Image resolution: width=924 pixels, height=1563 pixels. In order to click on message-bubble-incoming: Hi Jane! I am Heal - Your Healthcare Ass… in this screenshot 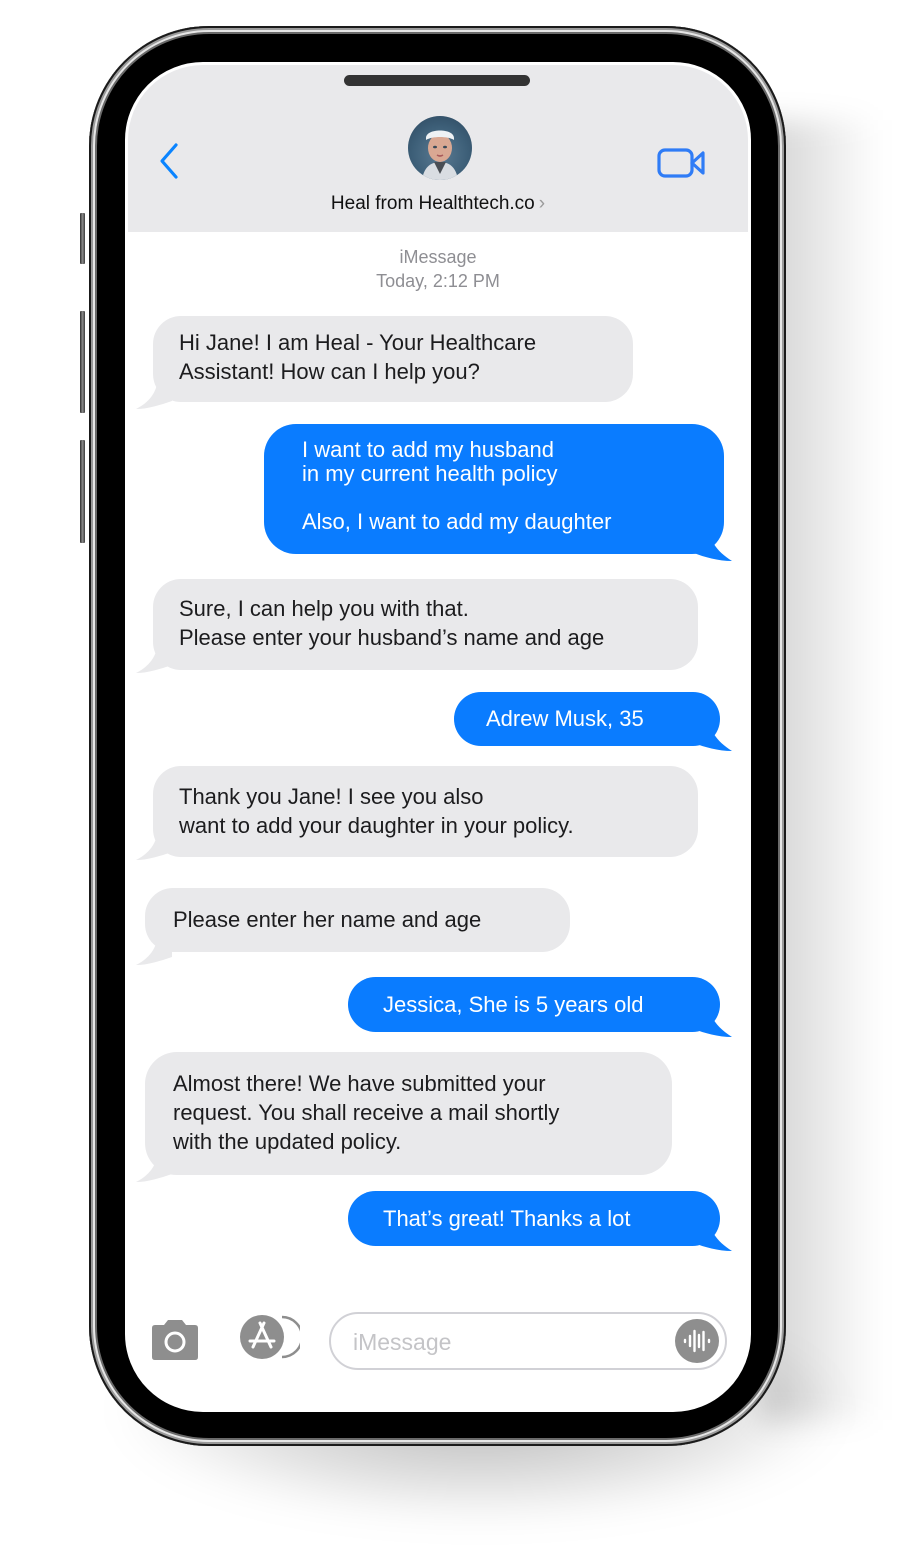, I will do `click(393, 359)`.